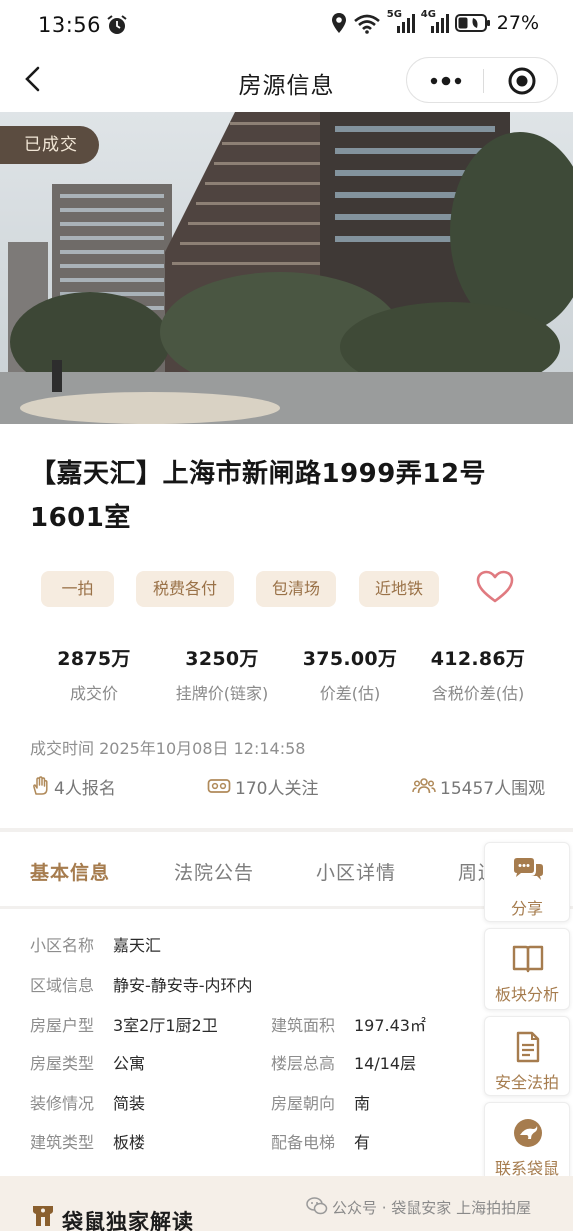 This screenshot has height=1231, width=573. I want to click on safe-auction-button: 安全法拍, so click(527, 1056).